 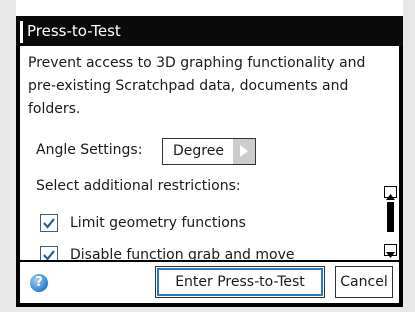 What do you see at coordinates (158, 223) in the screenshot?
I see `checkbox-label: Limit geometry functions` at bounding box center [158, 223].